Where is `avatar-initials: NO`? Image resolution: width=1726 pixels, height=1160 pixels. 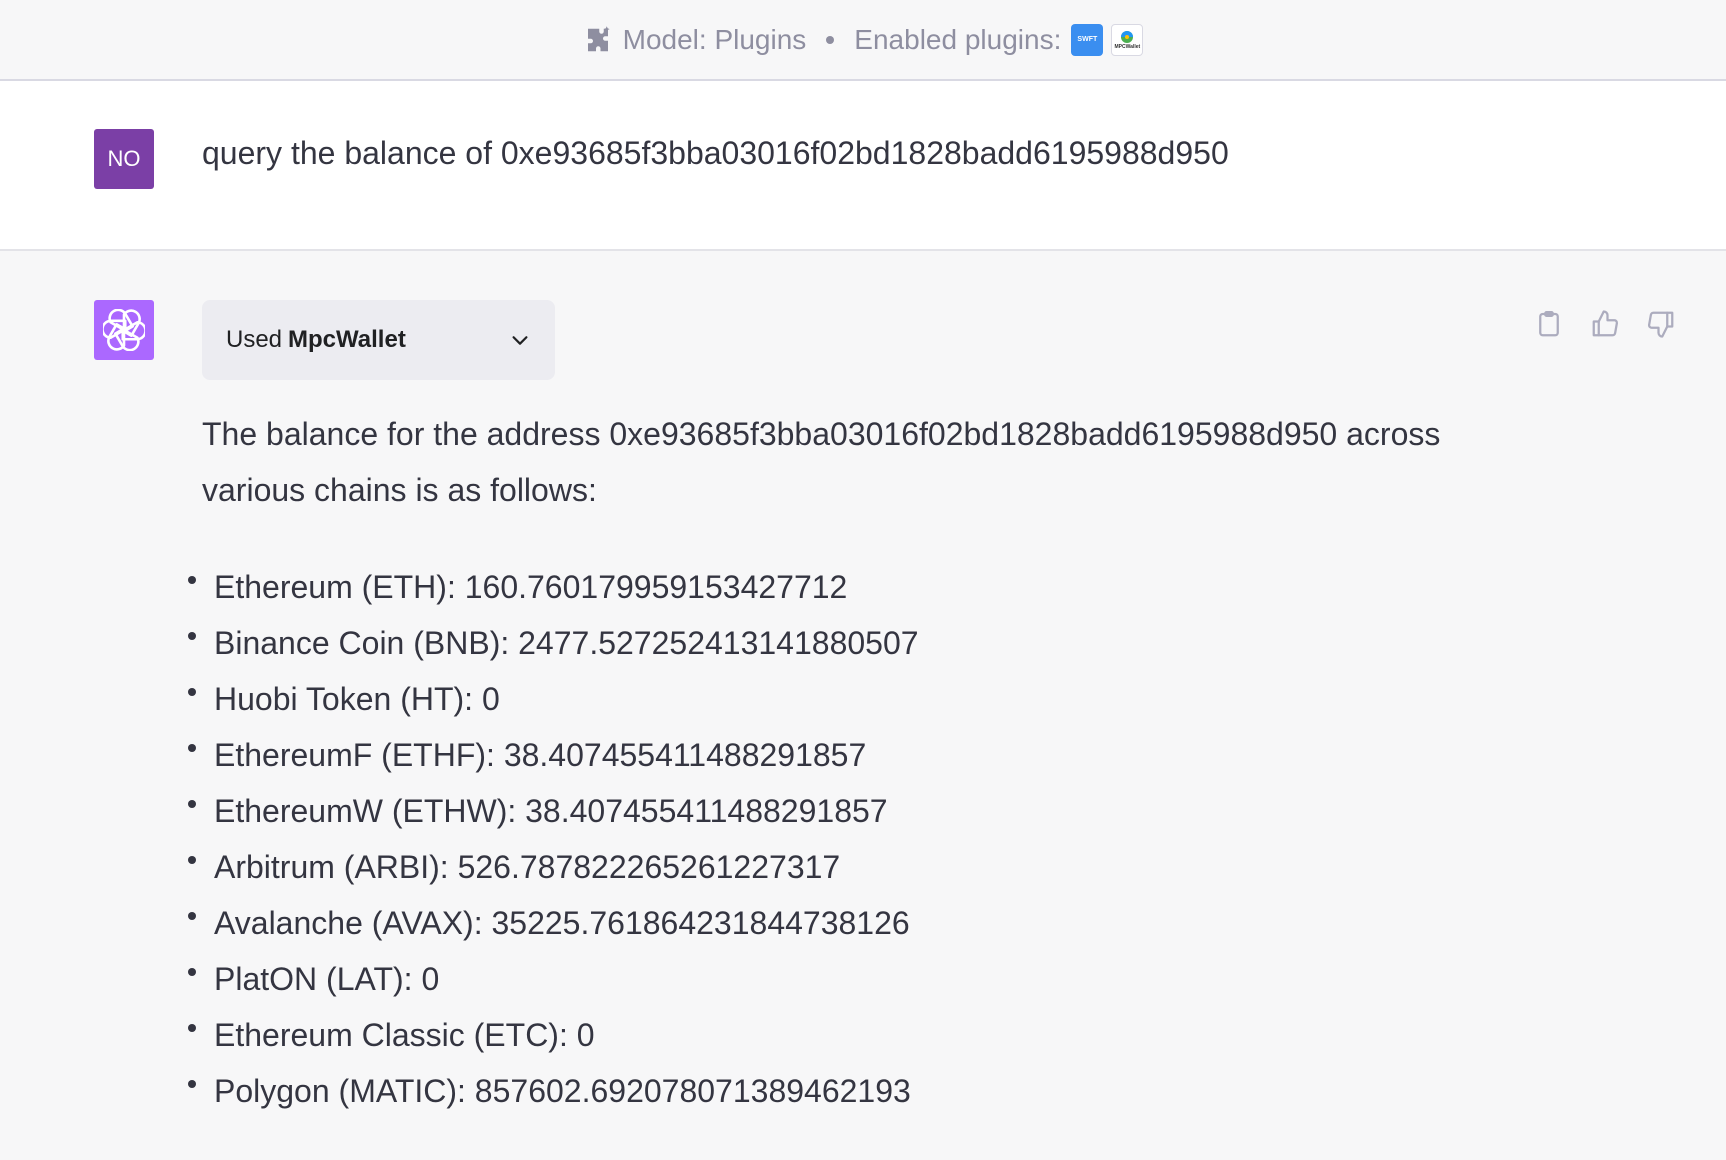 avatar-initials: NO is located at coordinates (124, 158).